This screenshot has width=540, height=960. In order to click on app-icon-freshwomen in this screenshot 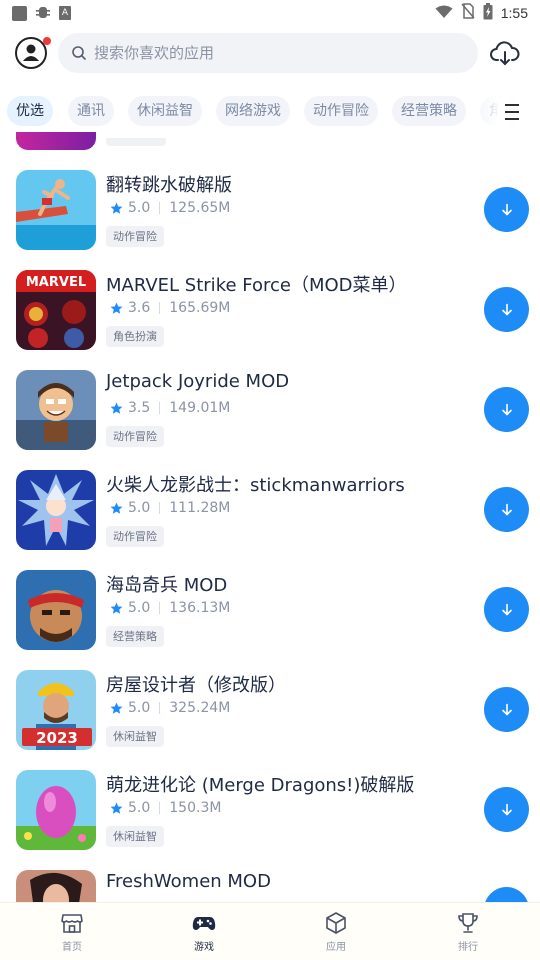, I will do `click(56, 886)`.